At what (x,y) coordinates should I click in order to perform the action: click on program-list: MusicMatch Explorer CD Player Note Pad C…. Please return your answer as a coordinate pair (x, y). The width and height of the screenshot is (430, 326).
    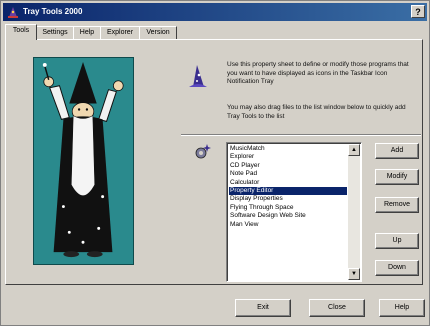
    Looking at the image, I should click on (294, 212).